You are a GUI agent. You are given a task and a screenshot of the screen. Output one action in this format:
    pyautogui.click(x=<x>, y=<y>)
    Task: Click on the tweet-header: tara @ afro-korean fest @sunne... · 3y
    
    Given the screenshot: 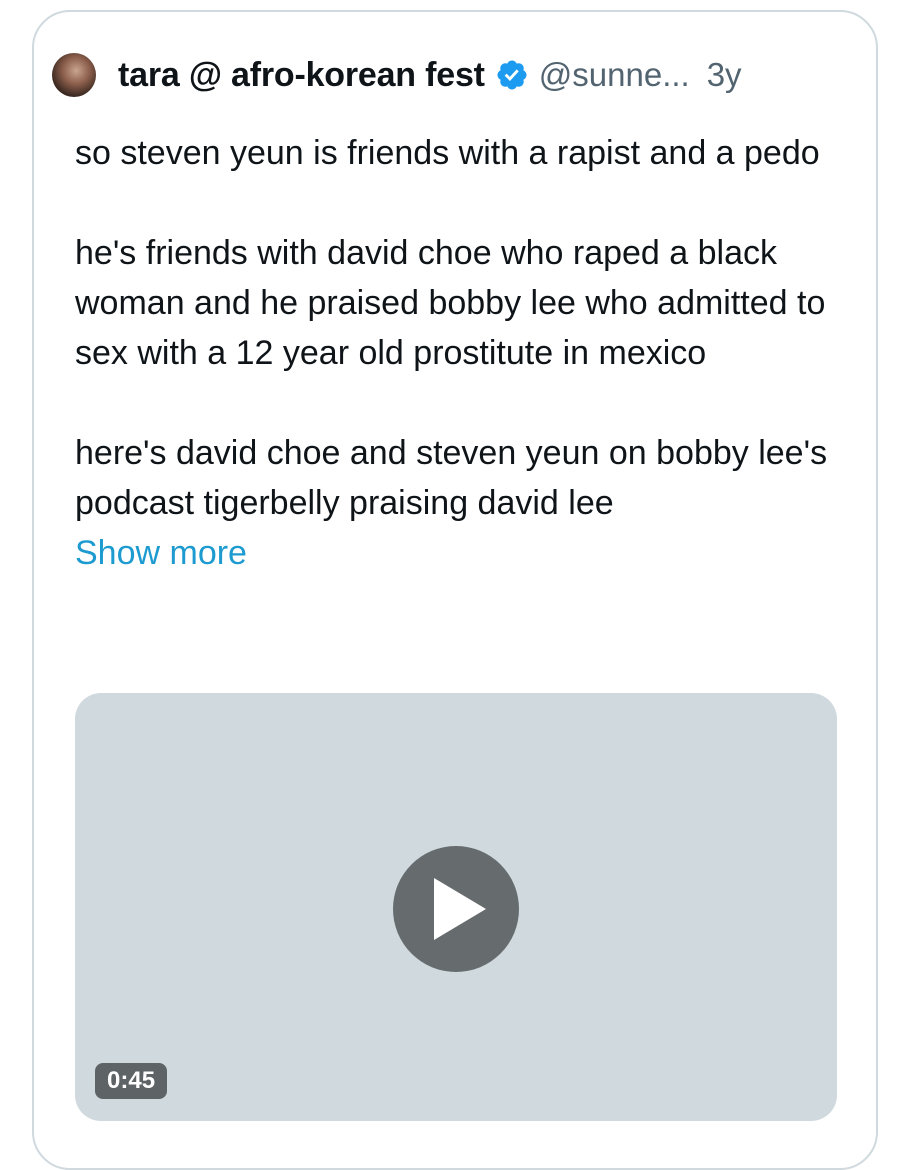 What is the action you would take?
    pyautogui.click(x=447, y=75)
    